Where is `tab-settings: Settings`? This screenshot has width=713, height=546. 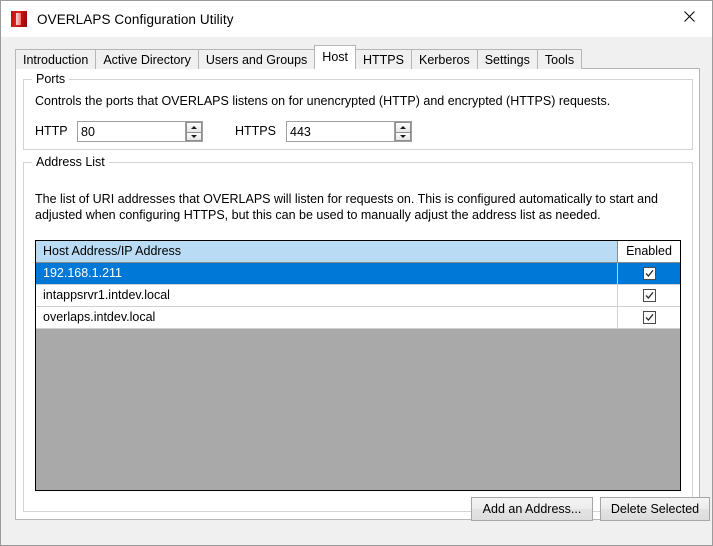 tab-settings: Settings is located at coordinates (507, 59).